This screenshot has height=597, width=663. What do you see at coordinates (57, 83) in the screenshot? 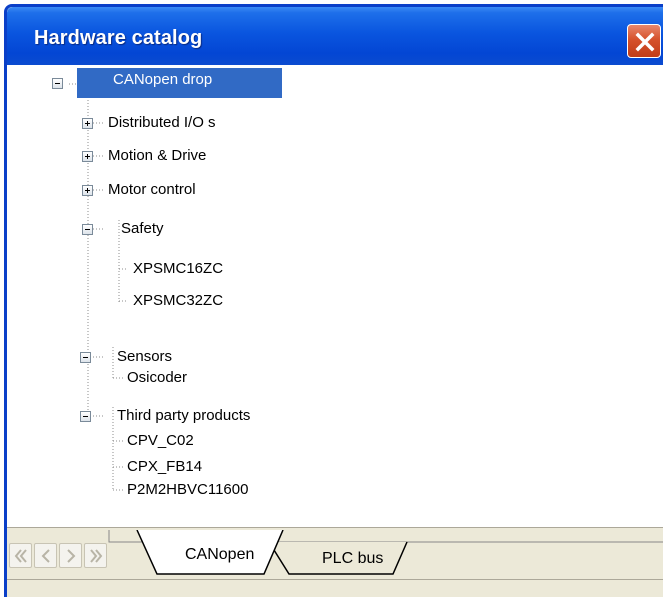
I see `collapse-toggle-root` at bounding box center [57, 83].